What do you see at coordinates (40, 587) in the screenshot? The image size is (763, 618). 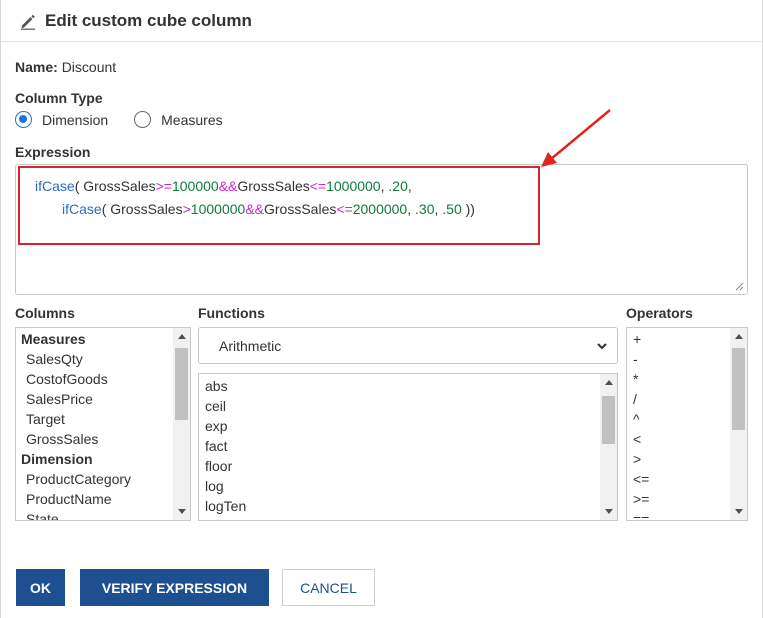 I see `ok-button: OK` at bounding box center [40, 587].